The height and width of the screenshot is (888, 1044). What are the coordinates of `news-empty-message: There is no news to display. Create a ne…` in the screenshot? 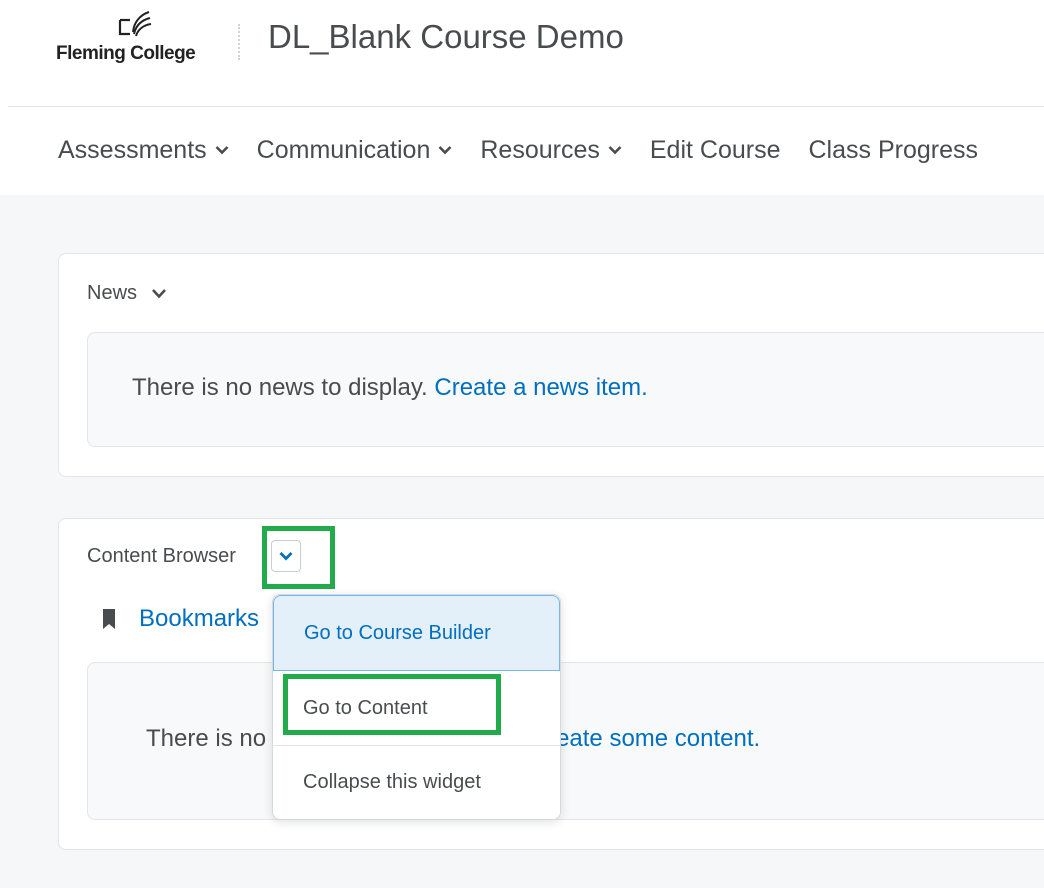 It's located at (390, 388).